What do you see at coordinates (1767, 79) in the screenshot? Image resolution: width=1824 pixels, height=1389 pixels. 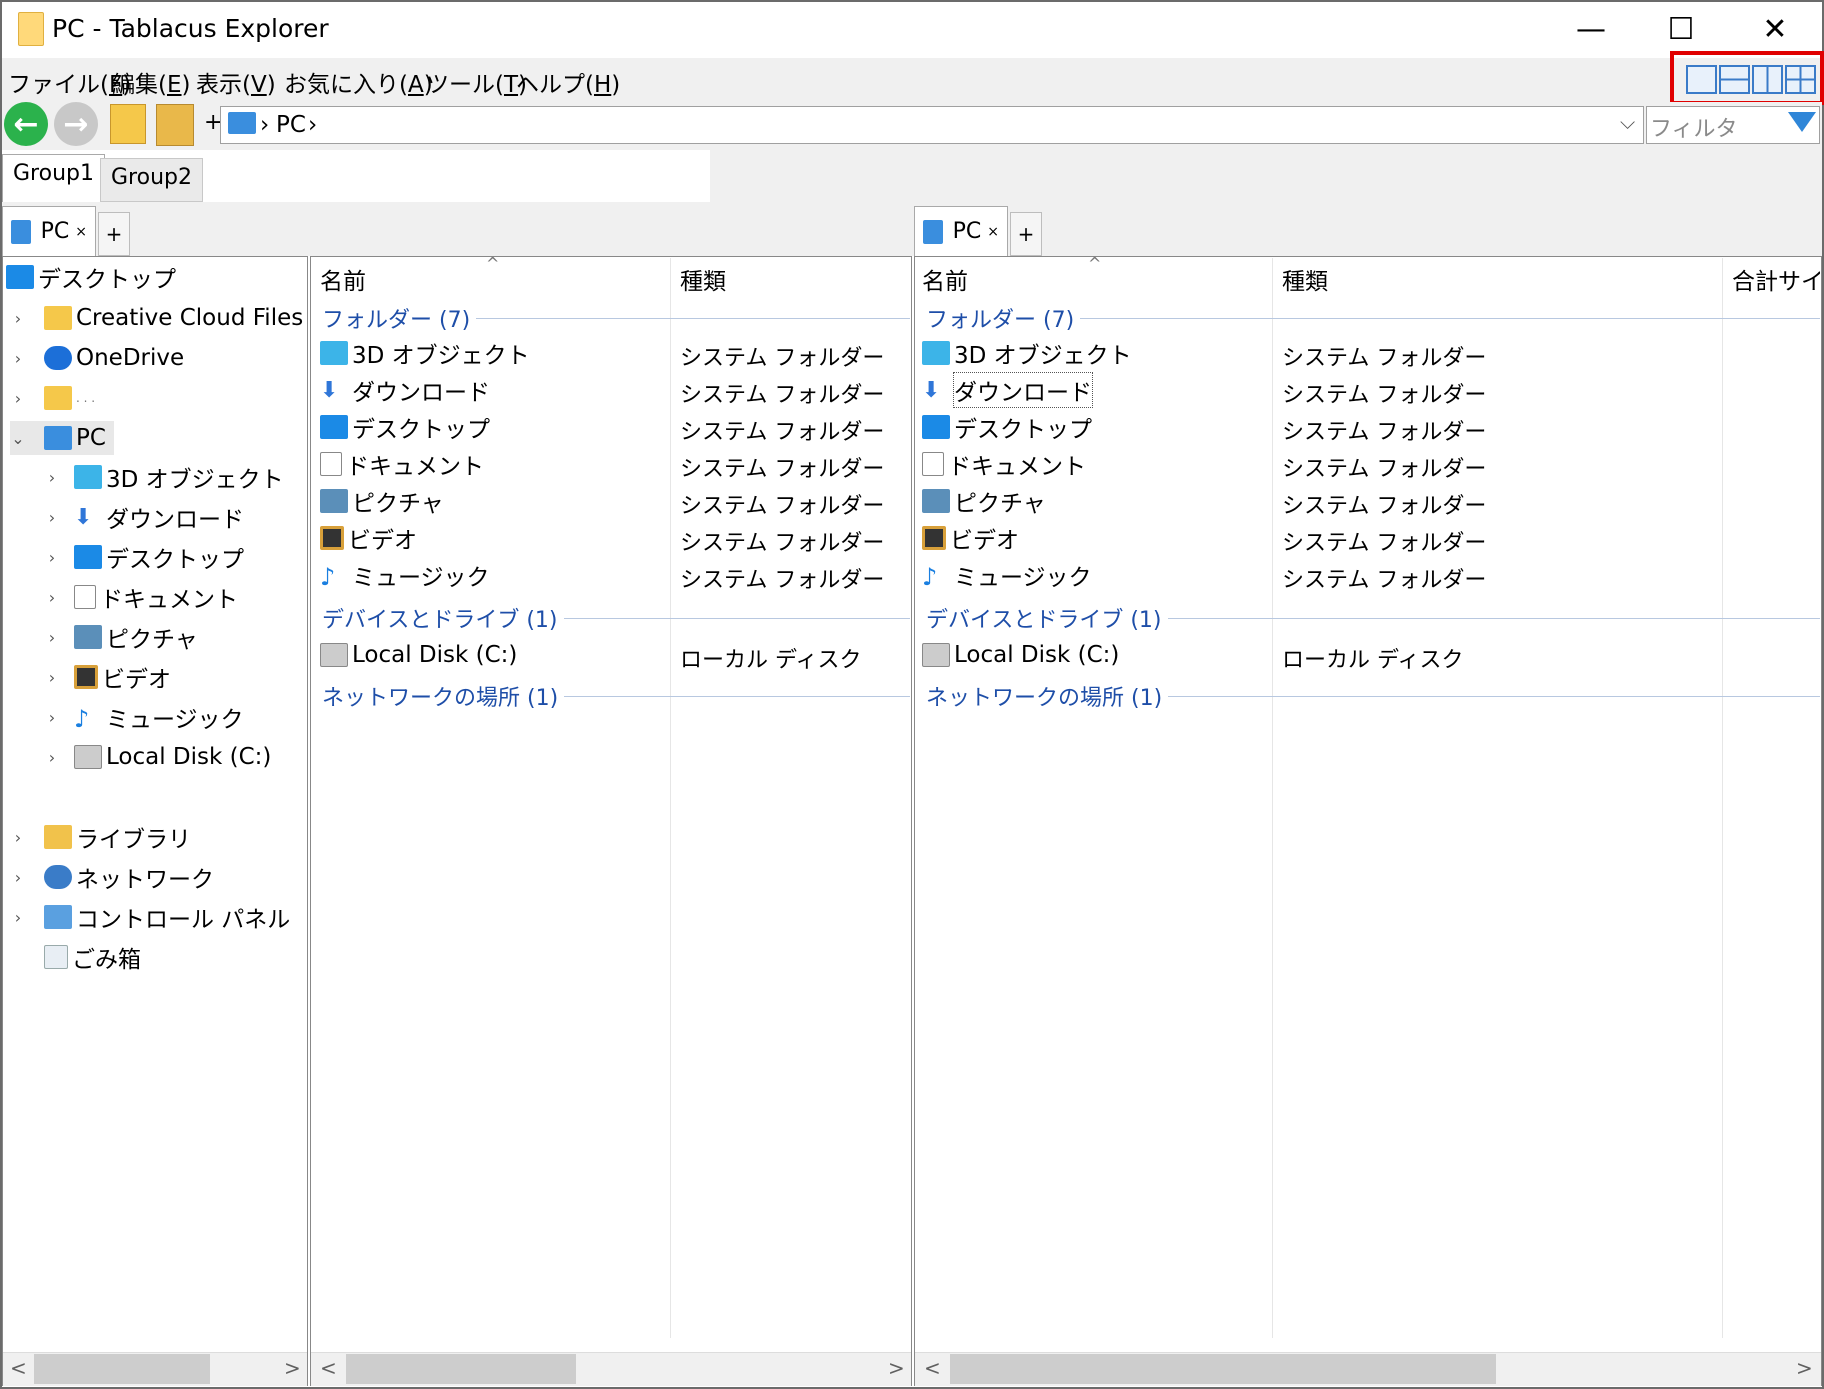 I see `layout-vertical-split-icon` at bounding box center [1767, 79].